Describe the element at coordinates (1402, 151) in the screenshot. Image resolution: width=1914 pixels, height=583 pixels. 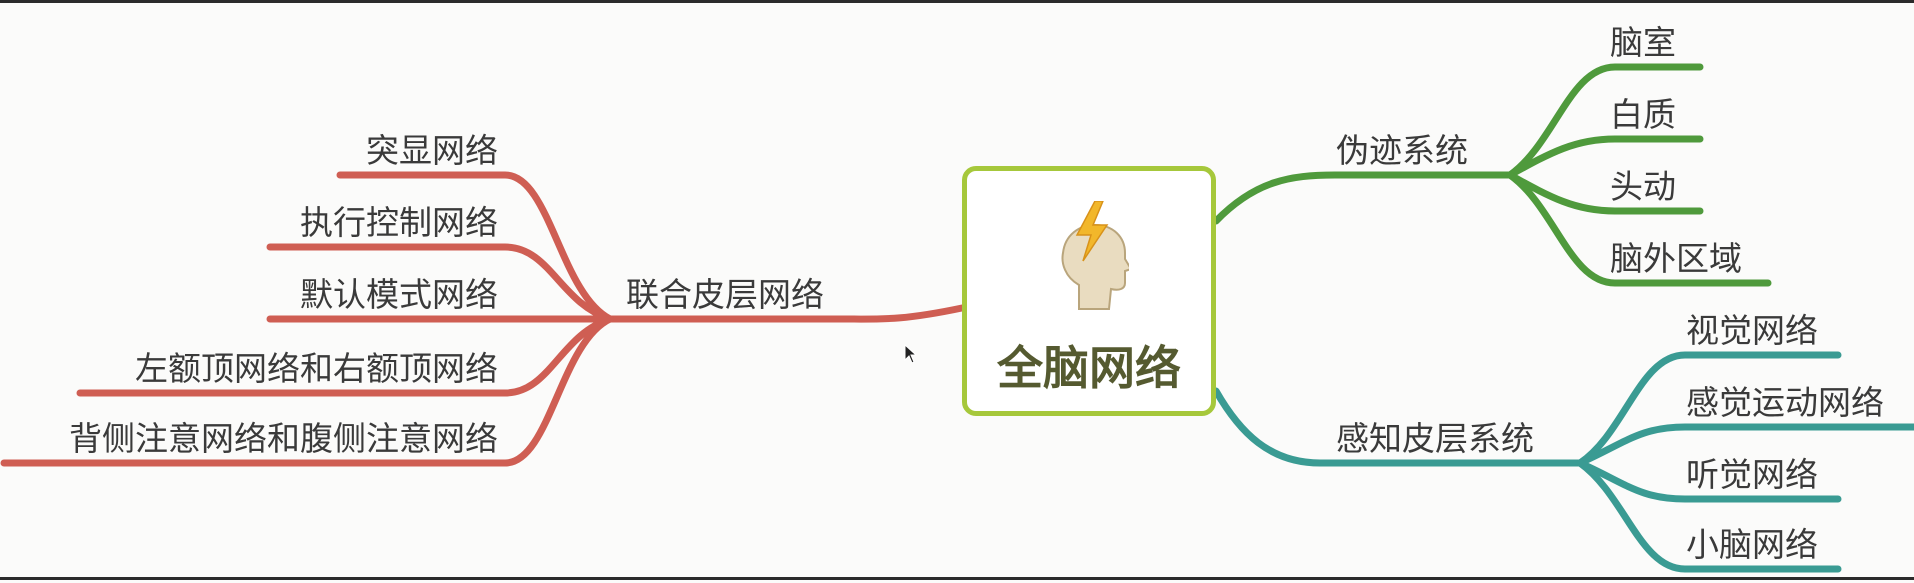
I see `branch-artifact: 伪迹系统` at that location.